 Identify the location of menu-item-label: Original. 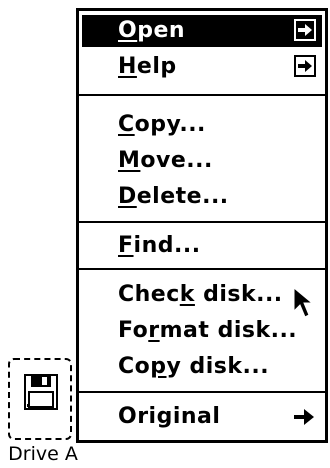
(169, 416).